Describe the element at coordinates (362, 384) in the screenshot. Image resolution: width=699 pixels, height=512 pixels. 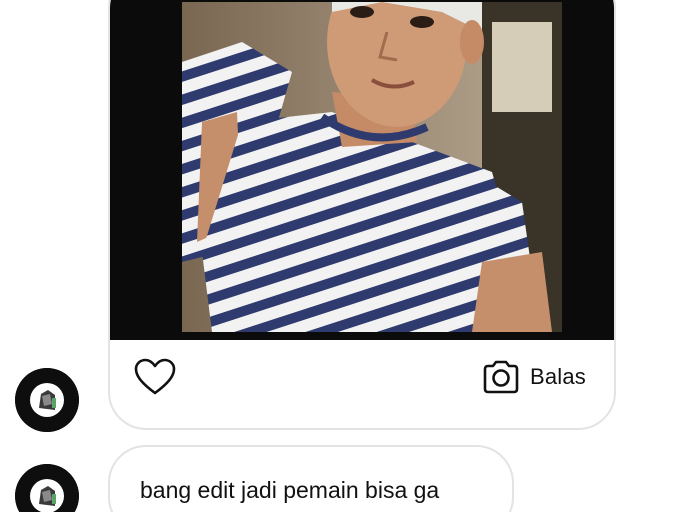
I see `story-reply-footer: Balas` at that location.